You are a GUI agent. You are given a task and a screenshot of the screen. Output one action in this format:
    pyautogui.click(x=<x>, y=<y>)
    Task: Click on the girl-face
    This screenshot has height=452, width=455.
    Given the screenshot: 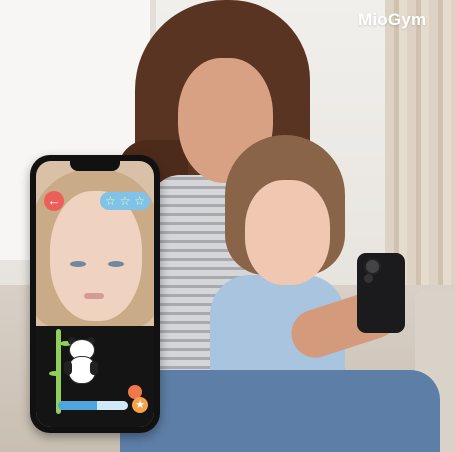 What is the action you would take?
    pyautogui.click(x=287, y=232)
    